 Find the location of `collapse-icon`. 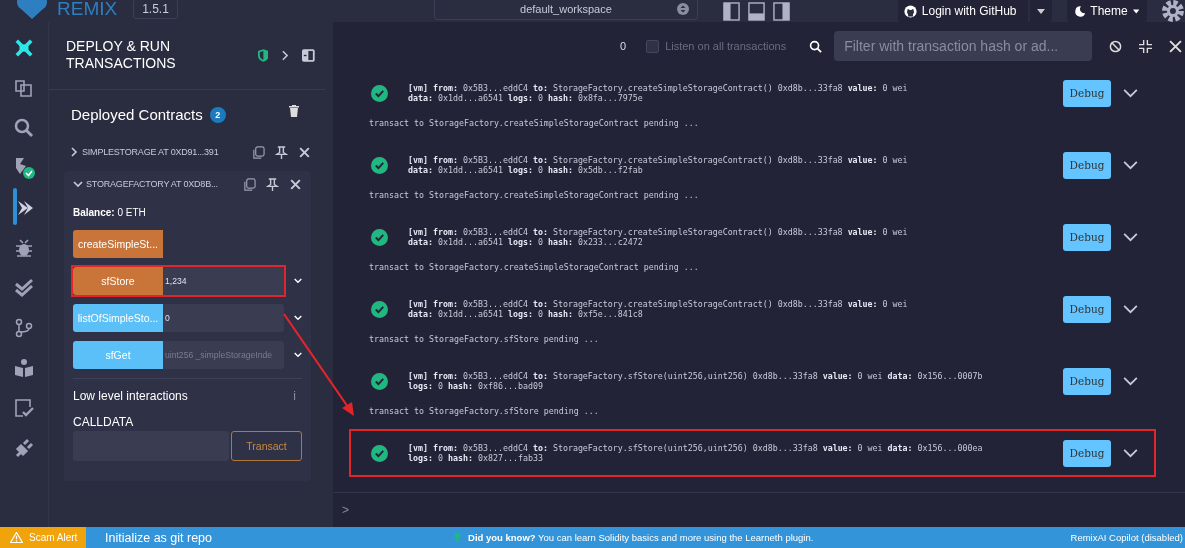

collapse-icon is located at coordinates (1146, 46).